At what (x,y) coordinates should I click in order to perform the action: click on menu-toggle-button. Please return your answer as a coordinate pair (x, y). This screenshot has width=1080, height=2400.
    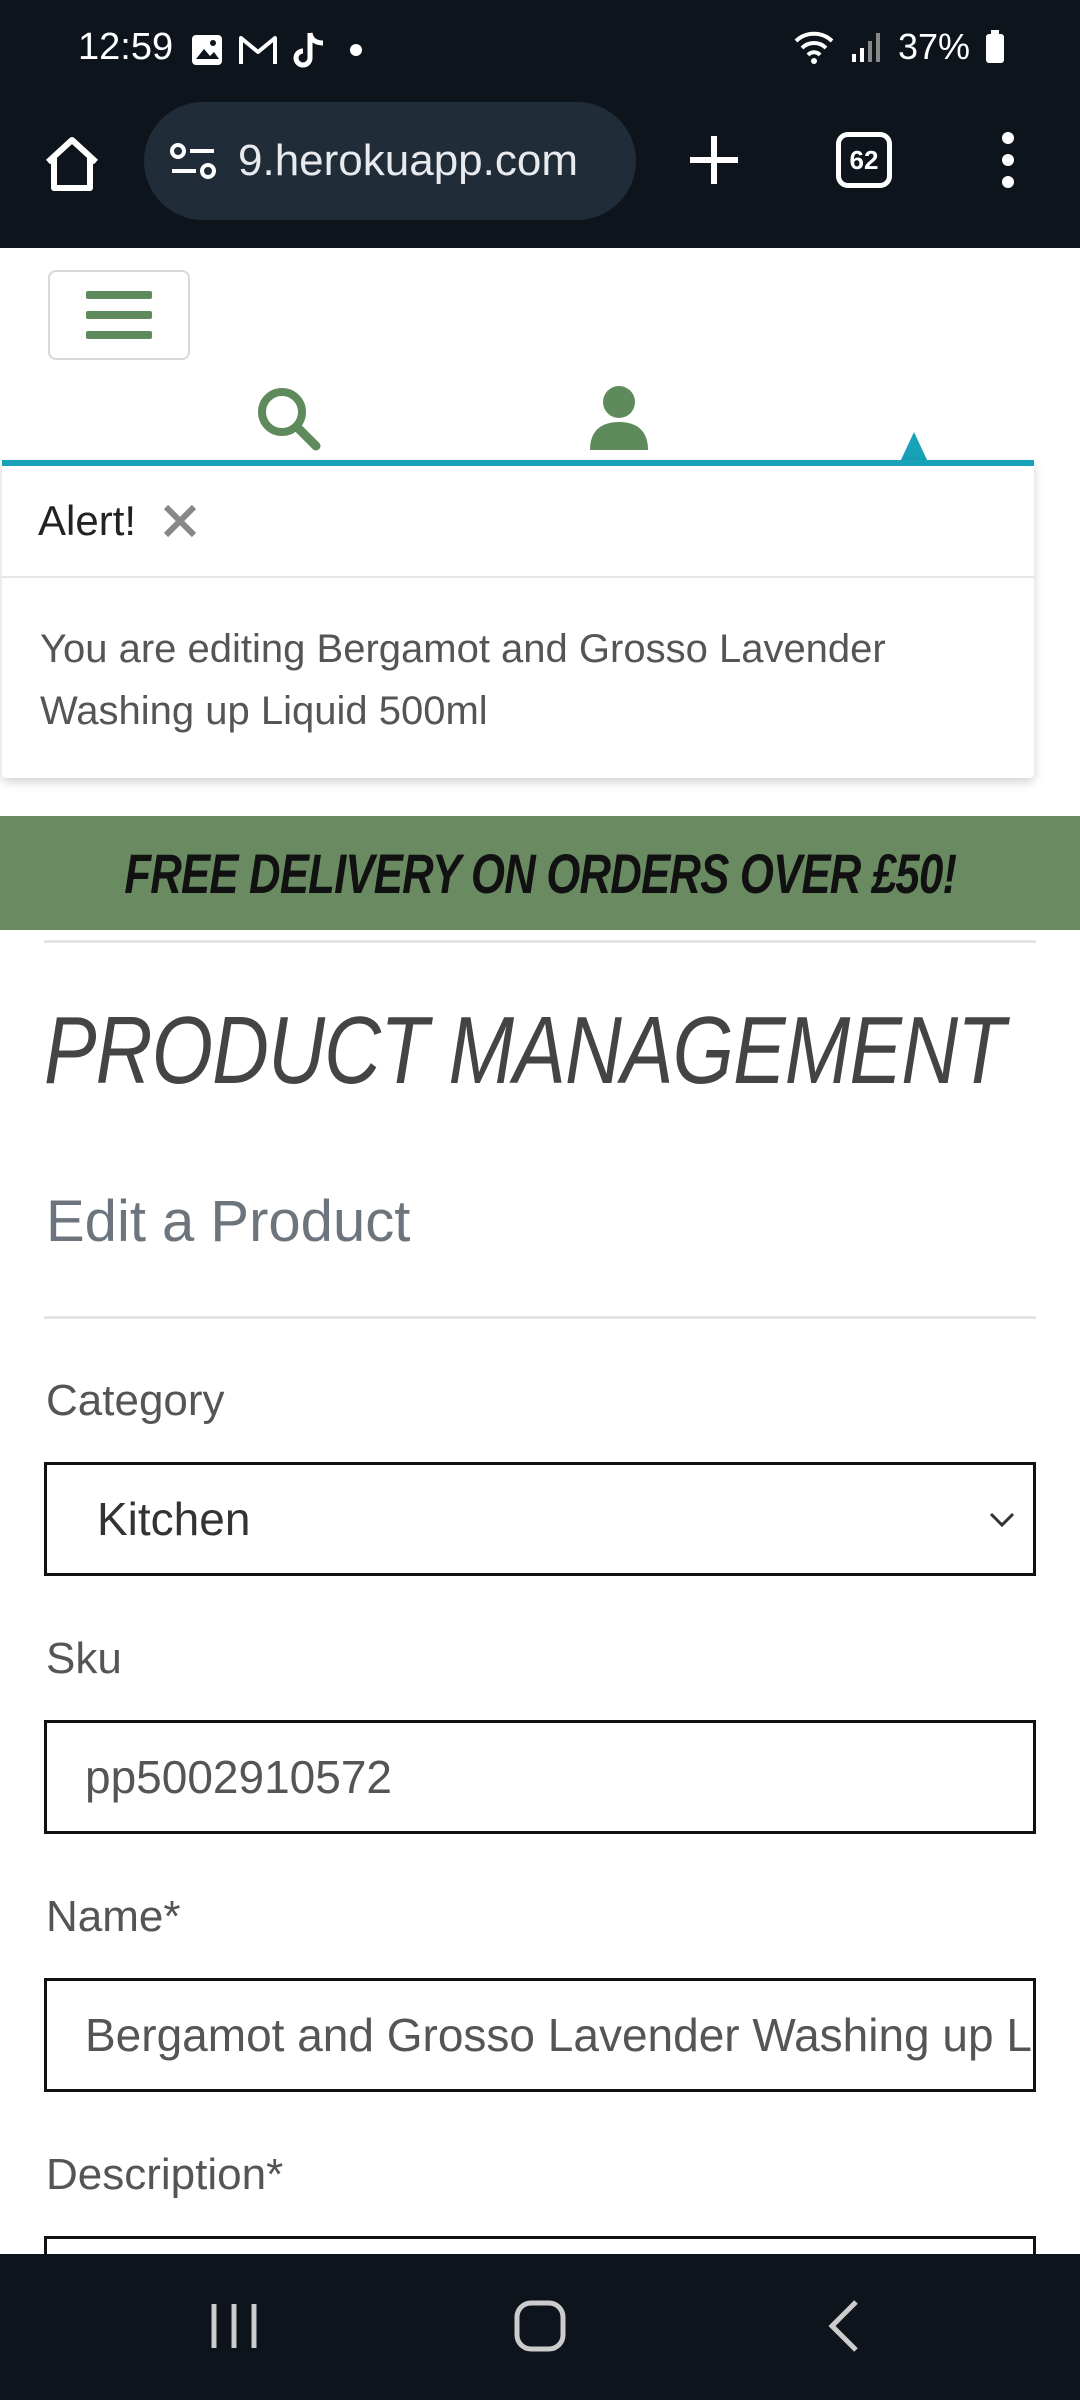
    Looking at the image, I should click on (119, 315).